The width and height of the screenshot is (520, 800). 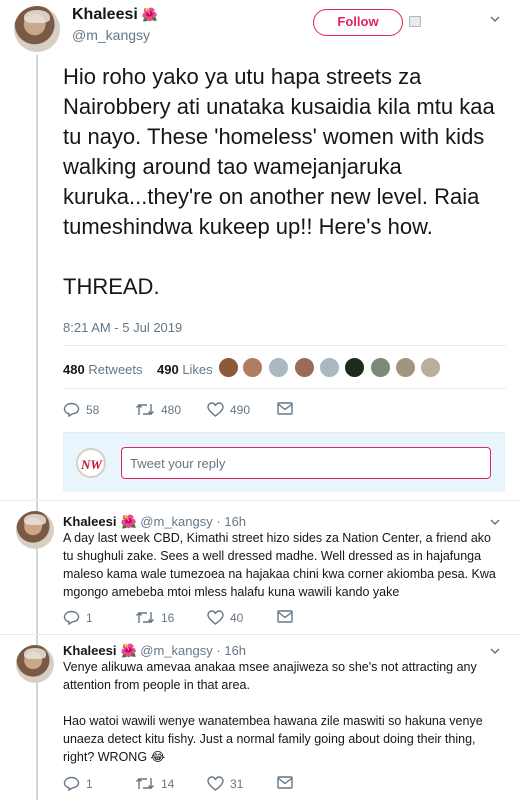 What do you see at coordinates (115, 15) in the screenshot?
I see `author-name: Khaleesi 🌺` at bounding box center [115, 15].